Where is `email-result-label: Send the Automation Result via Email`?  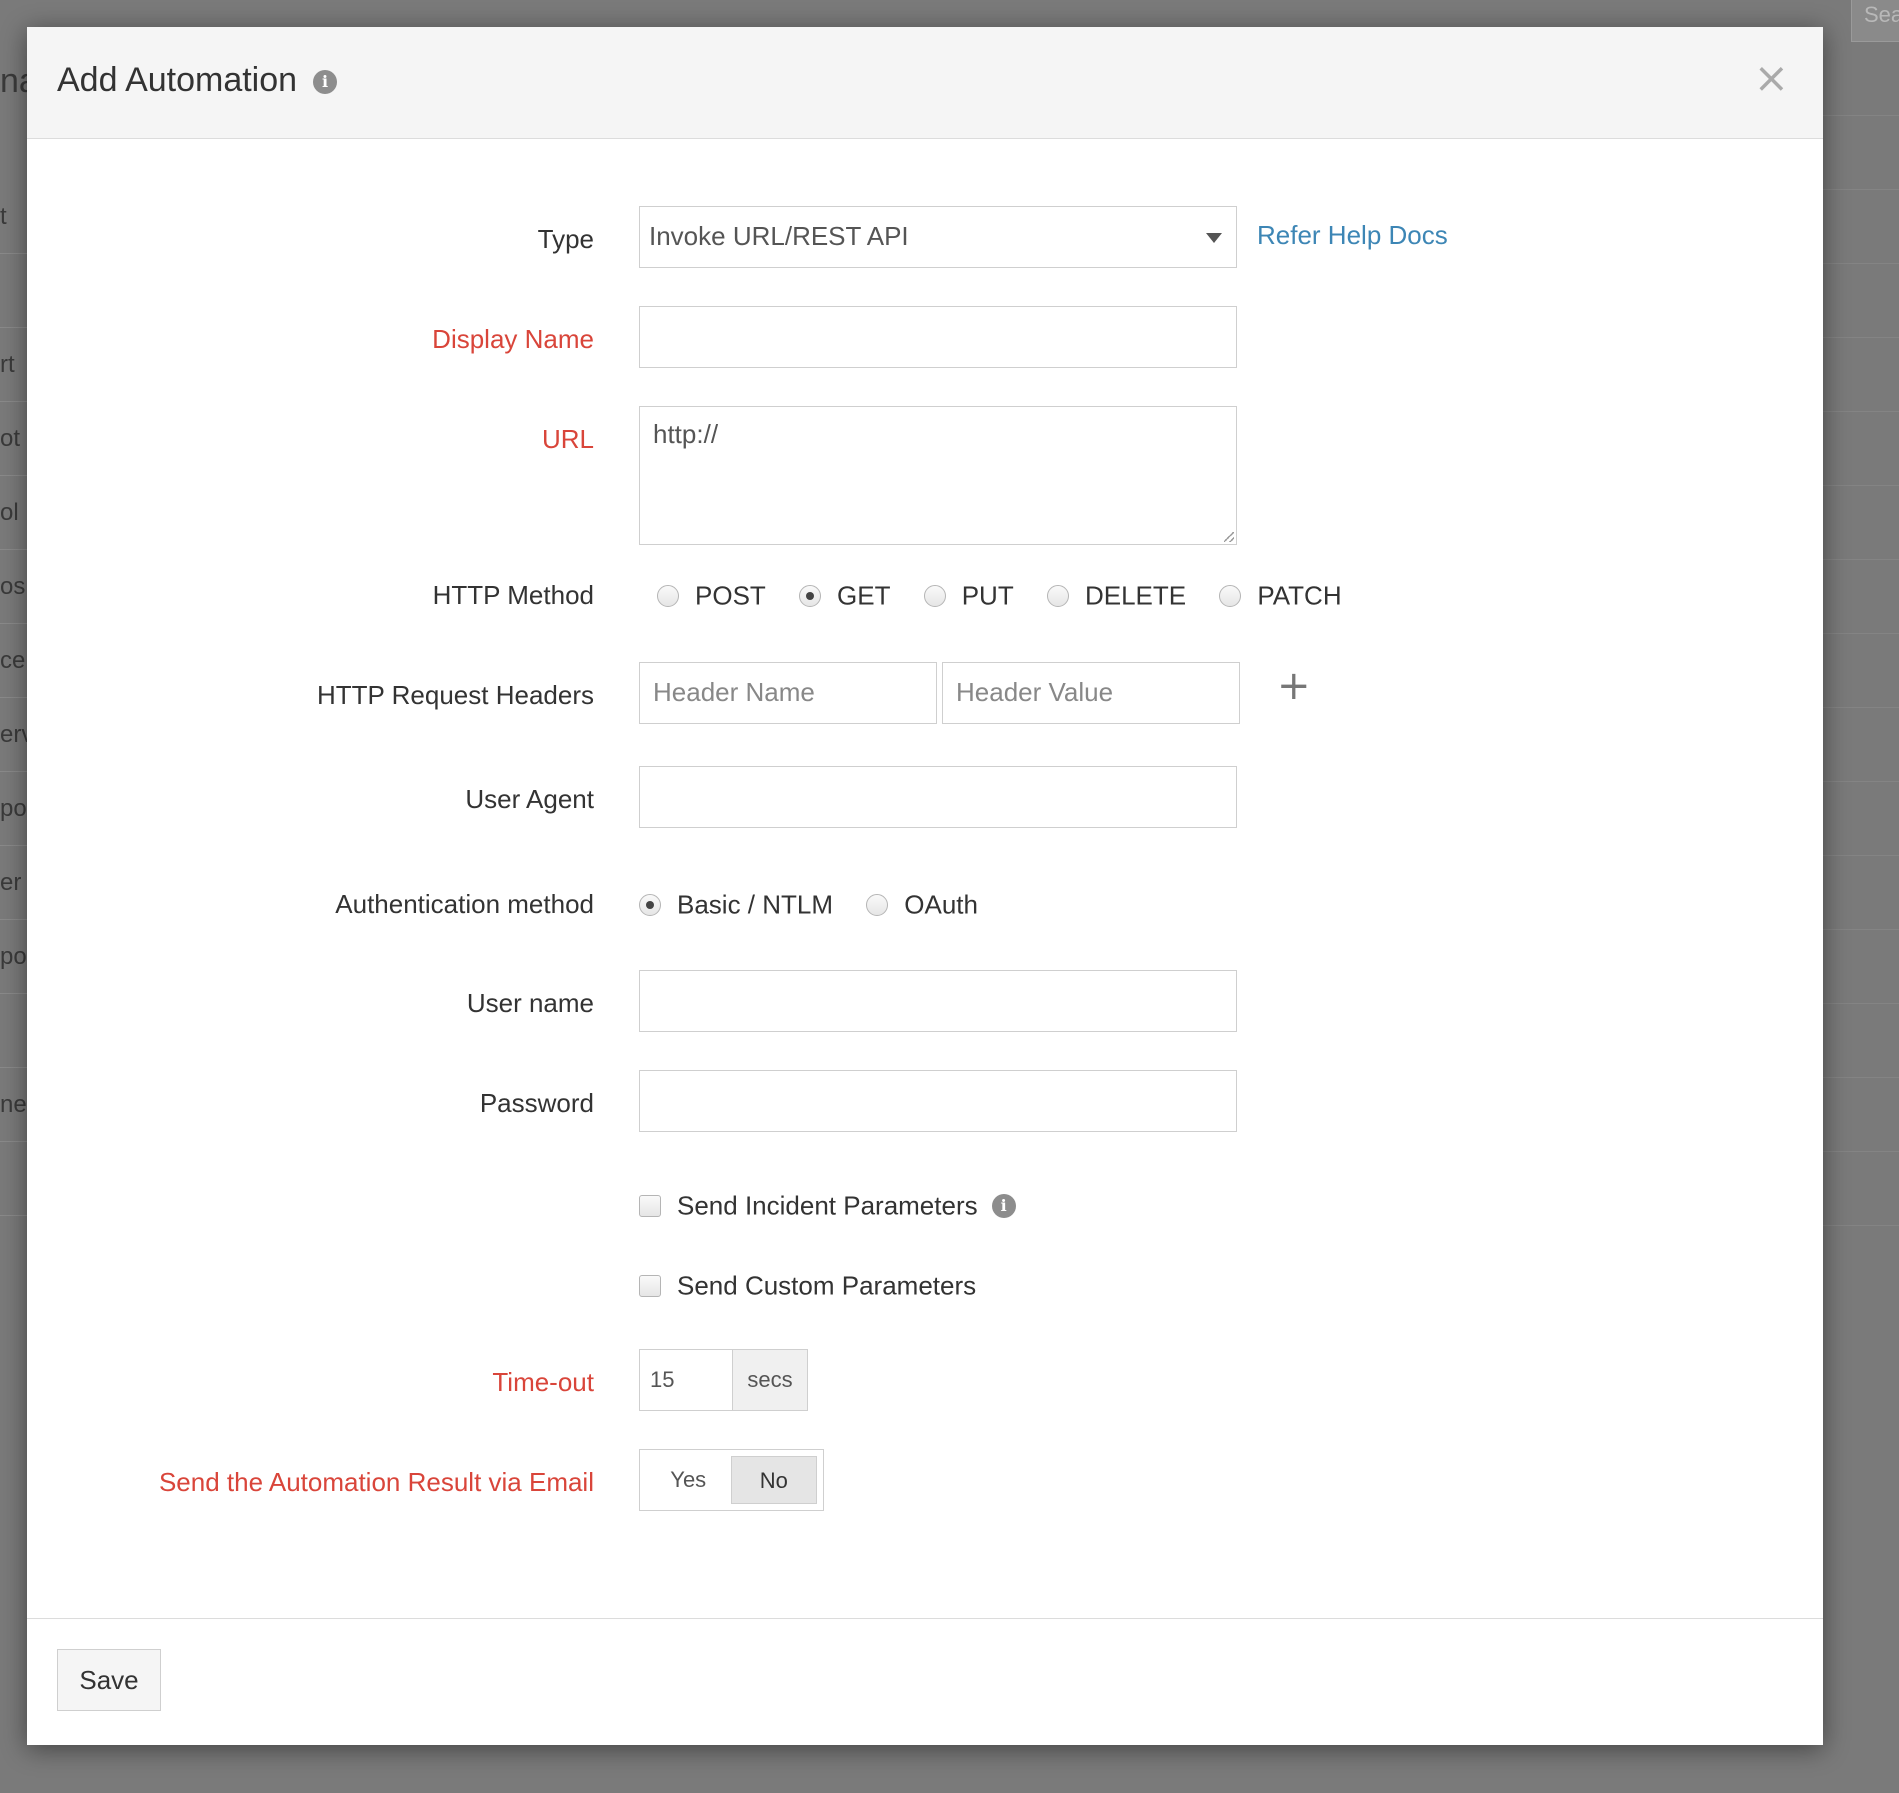 email-result-label: Send the Automation Result via Email is located at coordinates (376, 1482).